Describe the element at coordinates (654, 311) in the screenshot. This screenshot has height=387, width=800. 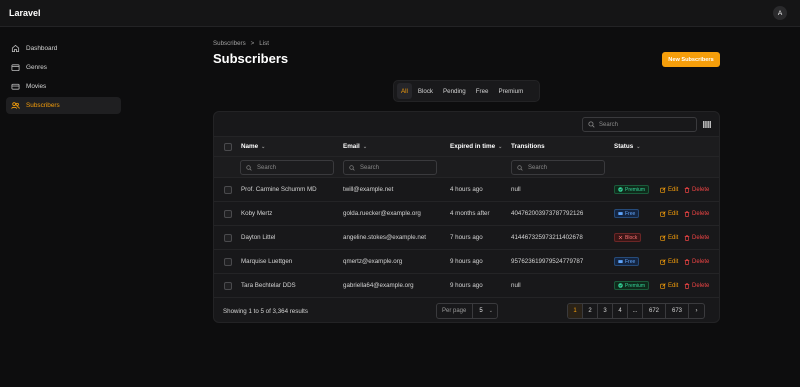
I see `page-672-button: 672` at that location.